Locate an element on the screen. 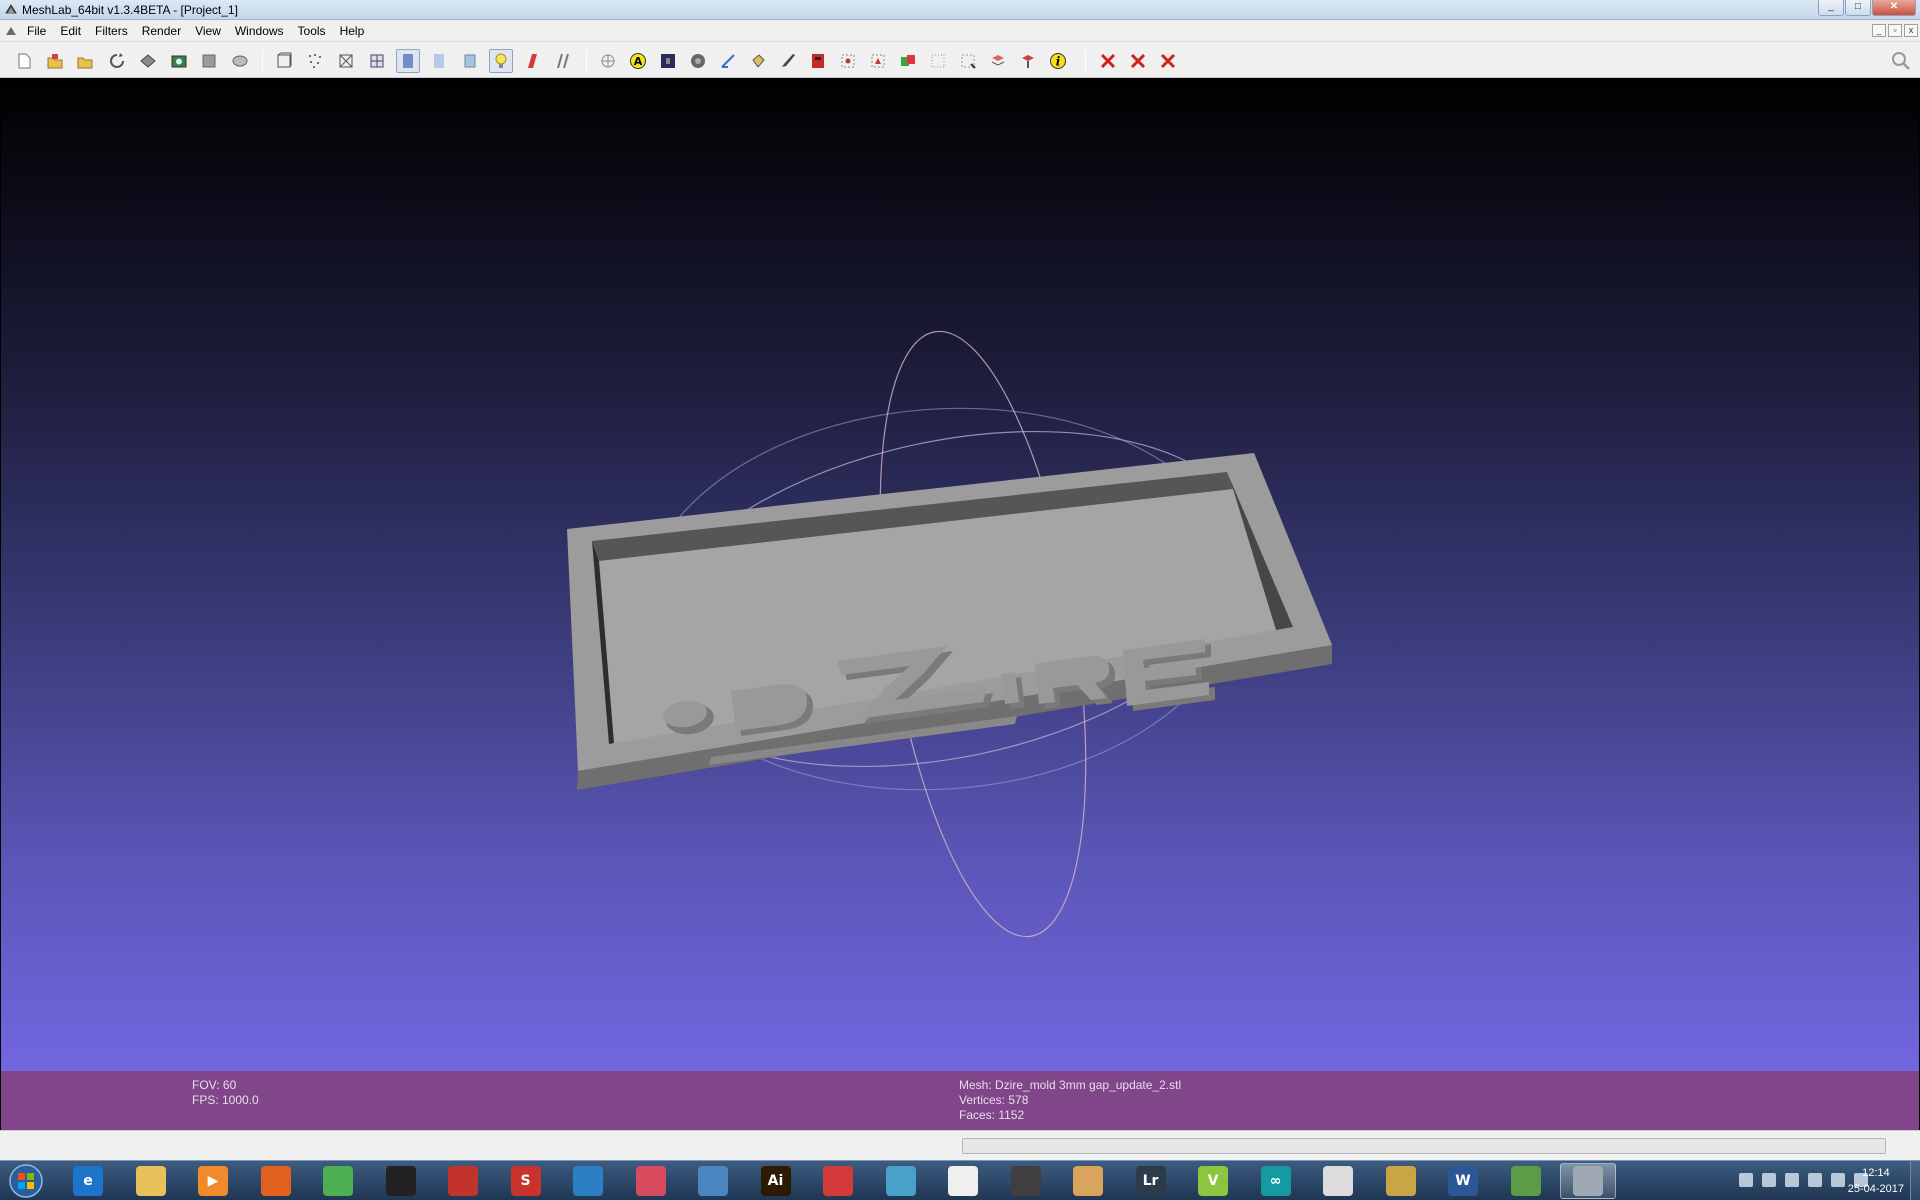 This screenshot has width=1920, height=1200. app-presentation-icon is located at coordinates (1338, 1181).